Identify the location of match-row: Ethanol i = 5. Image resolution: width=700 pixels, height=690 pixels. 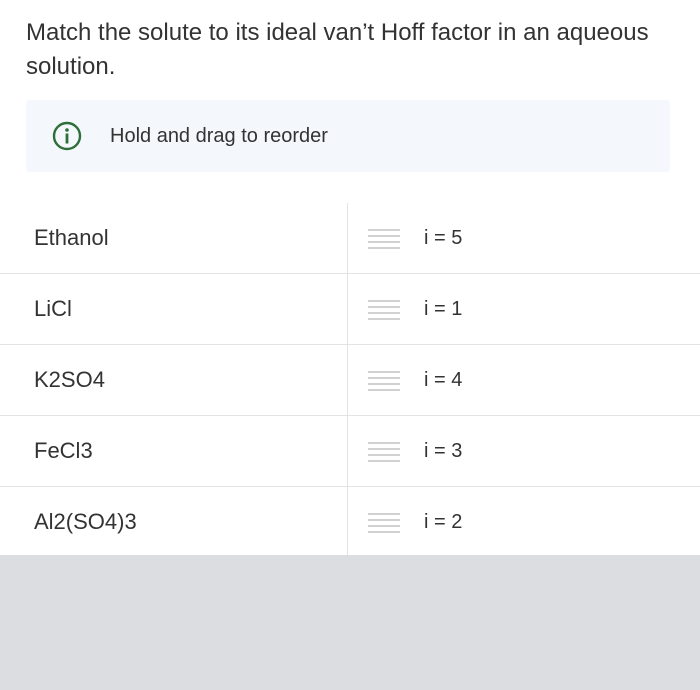
(350, 238).